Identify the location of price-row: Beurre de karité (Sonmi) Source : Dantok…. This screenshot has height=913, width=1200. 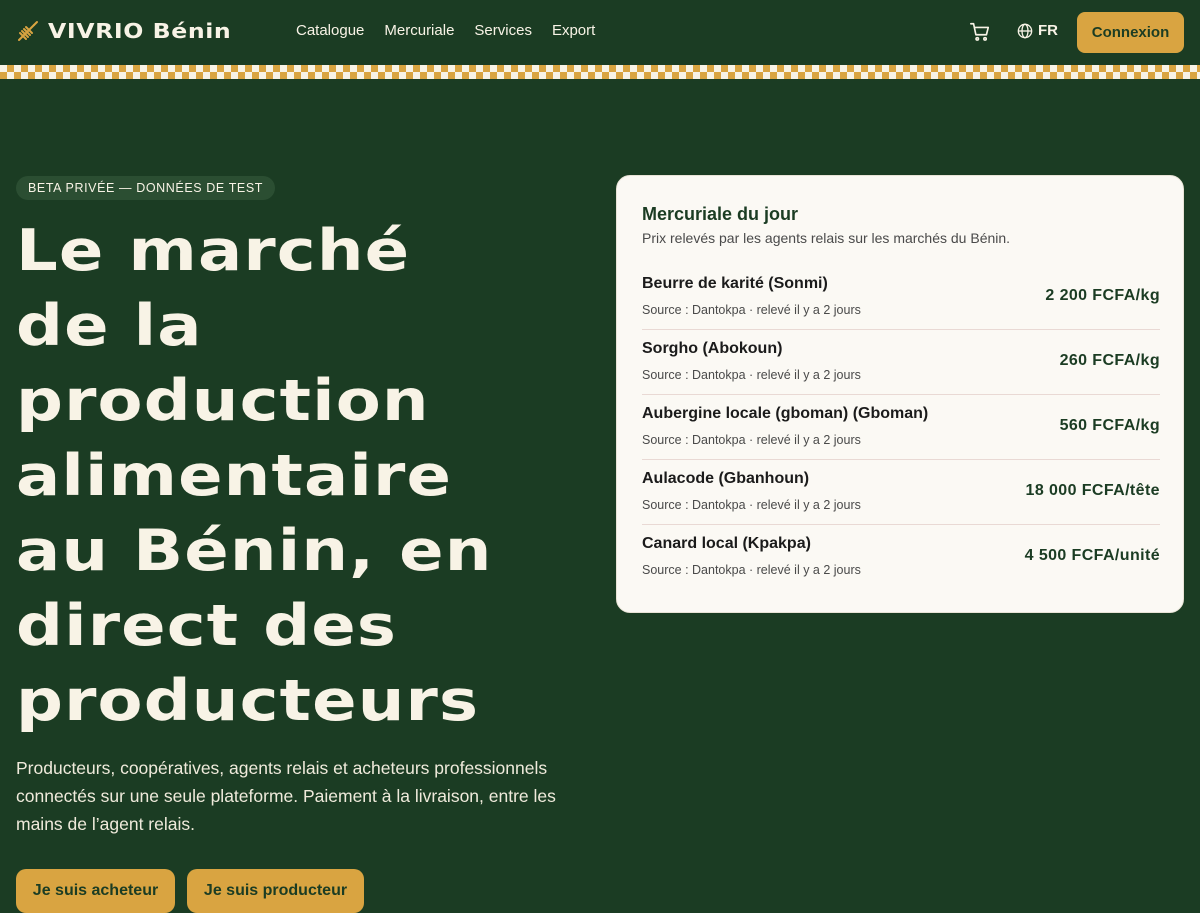
(901, 297).